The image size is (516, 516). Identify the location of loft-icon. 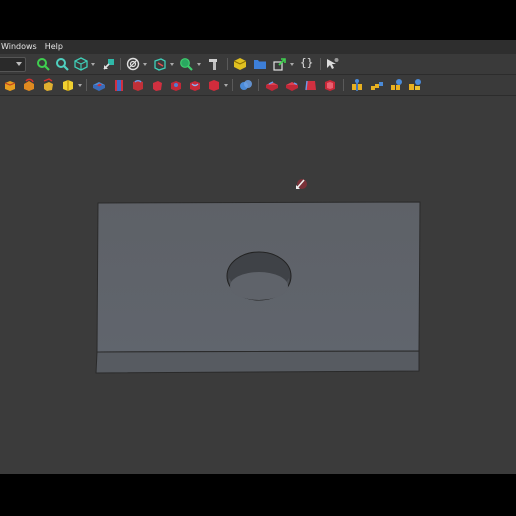
(48, 85).